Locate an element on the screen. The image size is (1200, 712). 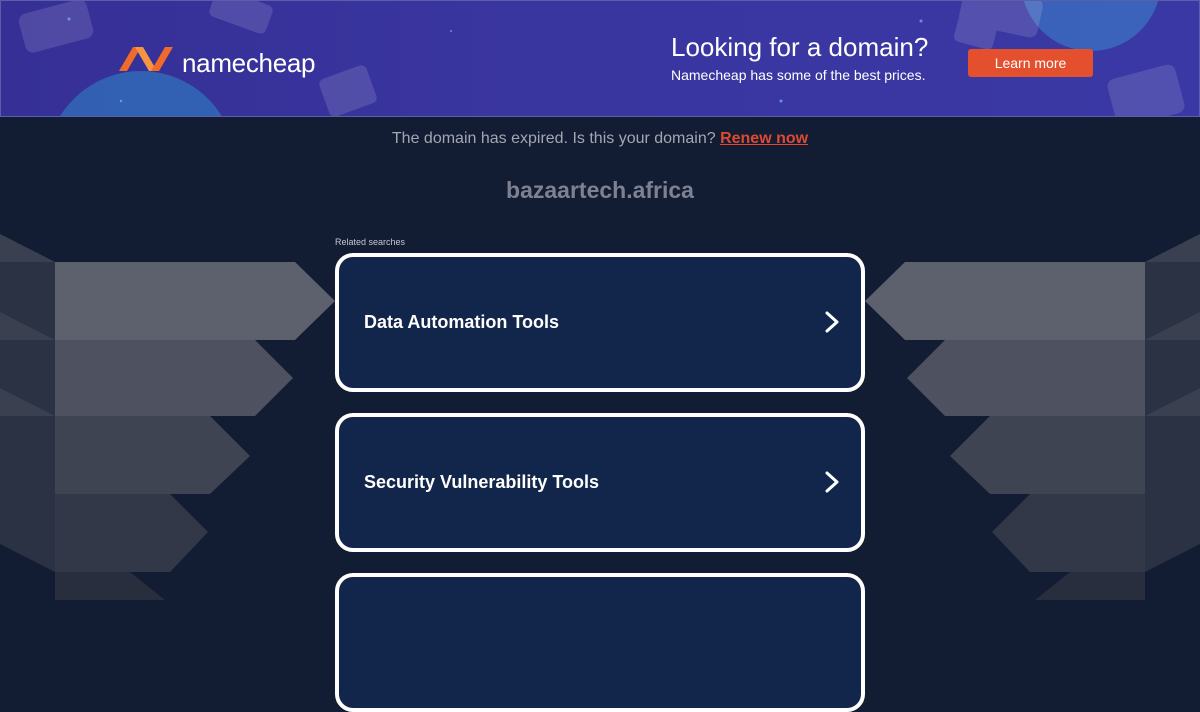
related-search-label: Data Automation Tools is located at coordinates (461, 322).